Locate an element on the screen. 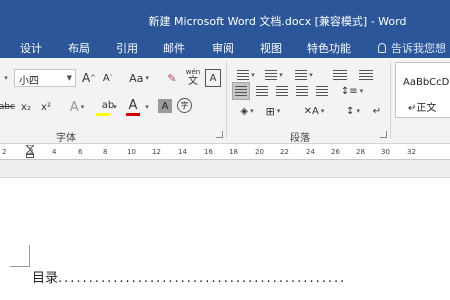  ruler-number: 4 is located at coordinates (54, 152).